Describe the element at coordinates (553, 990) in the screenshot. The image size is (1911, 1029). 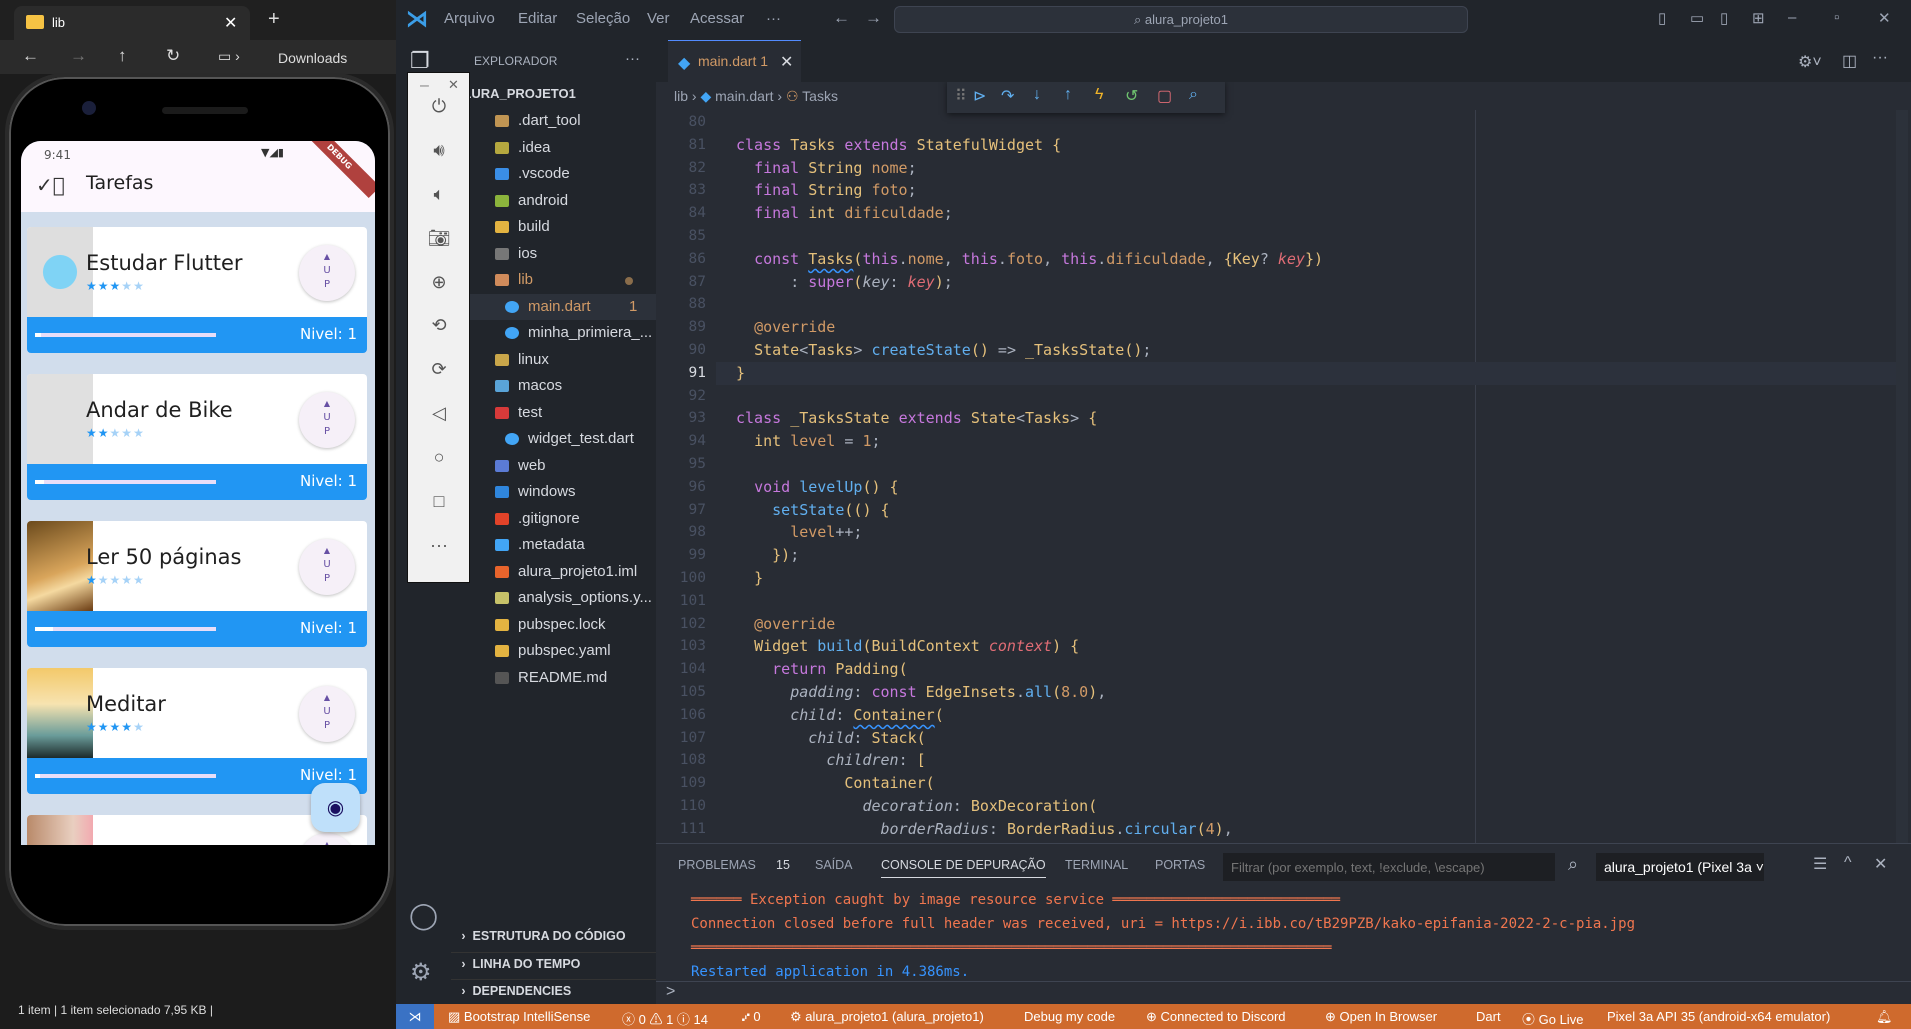
I see `section-dependencies: › DEPENDENCIES` at that location.